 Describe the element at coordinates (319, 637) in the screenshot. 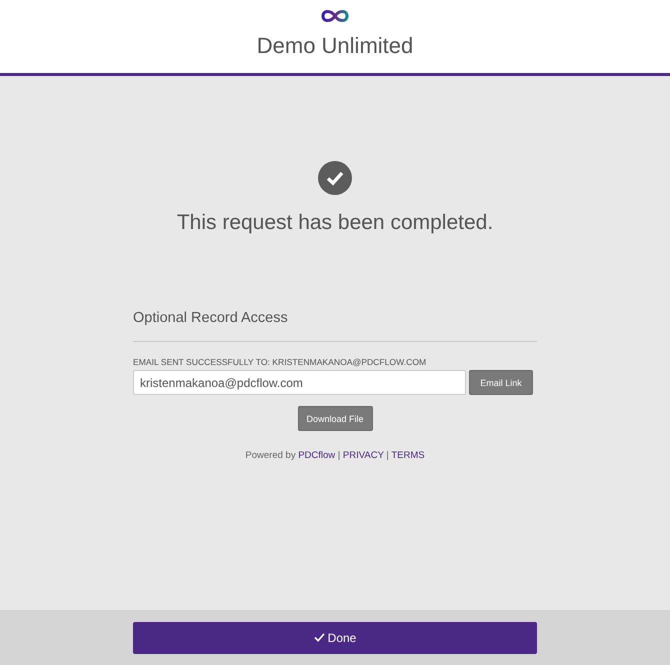

I see `checkmark-icon` at that location.